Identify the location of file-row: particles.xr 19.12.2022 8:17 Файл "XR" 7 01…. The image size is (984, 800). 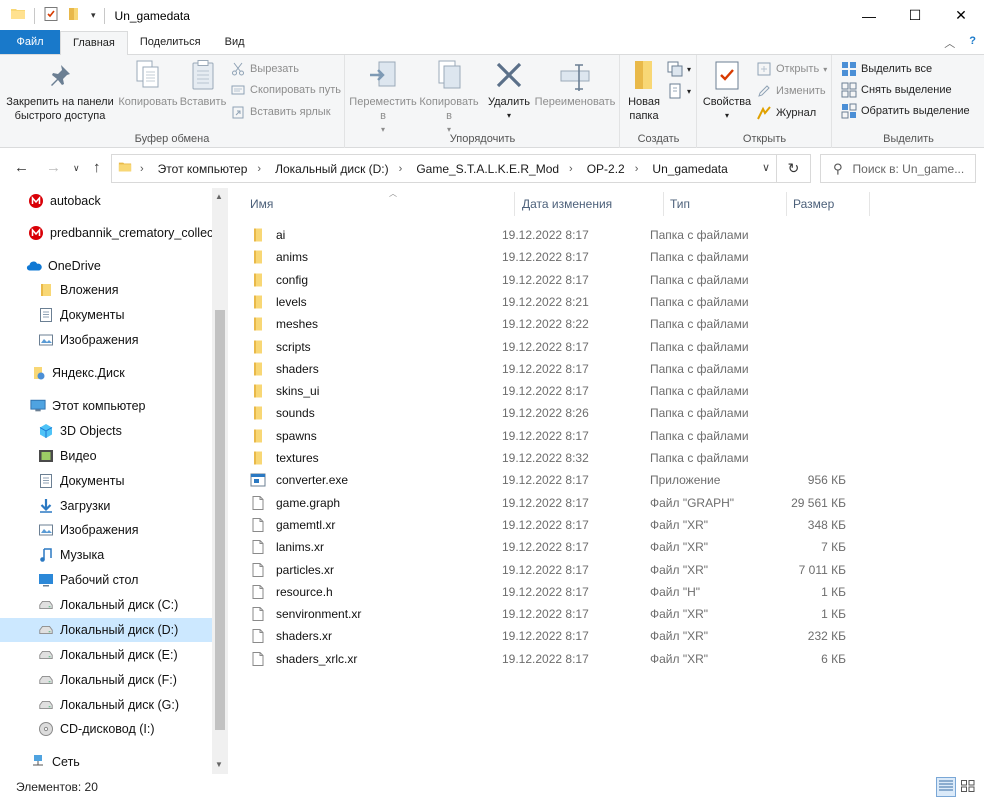
(558, 570).